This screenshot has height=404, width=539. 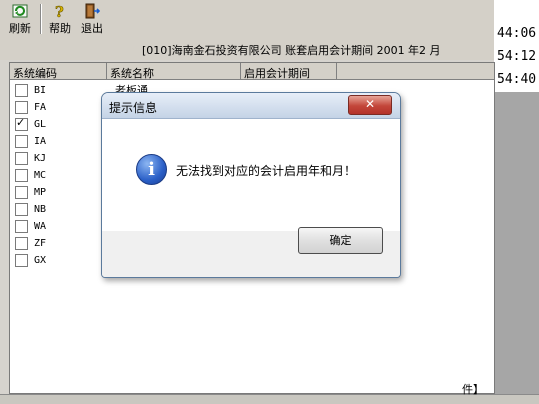 I want to click on list-item: IA, so click(x=30, y=141).